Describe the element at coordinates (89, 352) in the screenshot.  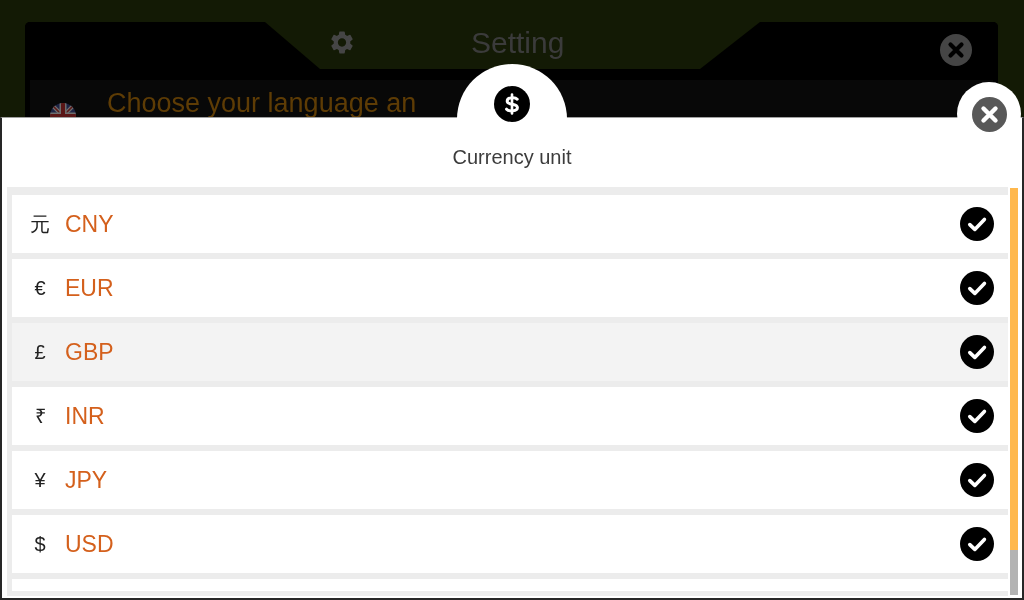
I see `currency-code: GBP` at that location.